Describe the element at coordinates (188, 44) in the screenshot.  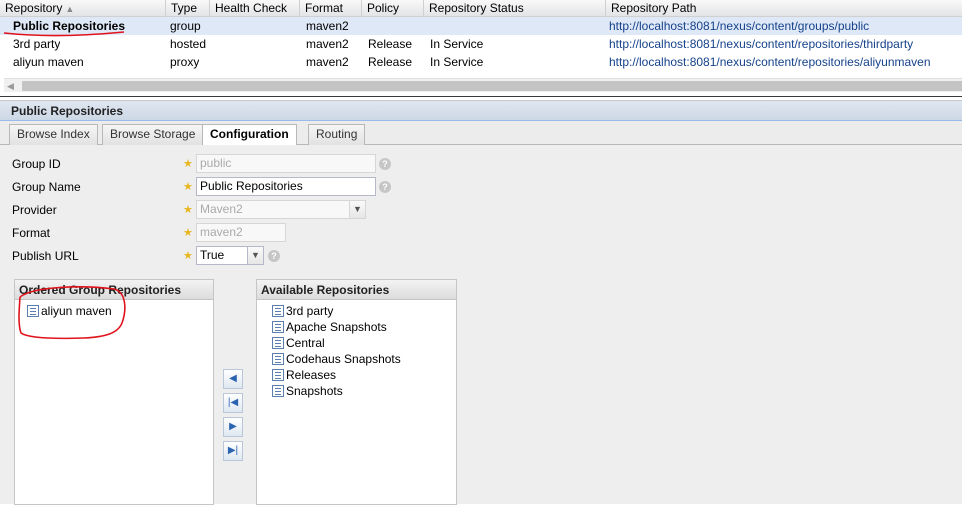
I see `repository-type: hosted` at that location.